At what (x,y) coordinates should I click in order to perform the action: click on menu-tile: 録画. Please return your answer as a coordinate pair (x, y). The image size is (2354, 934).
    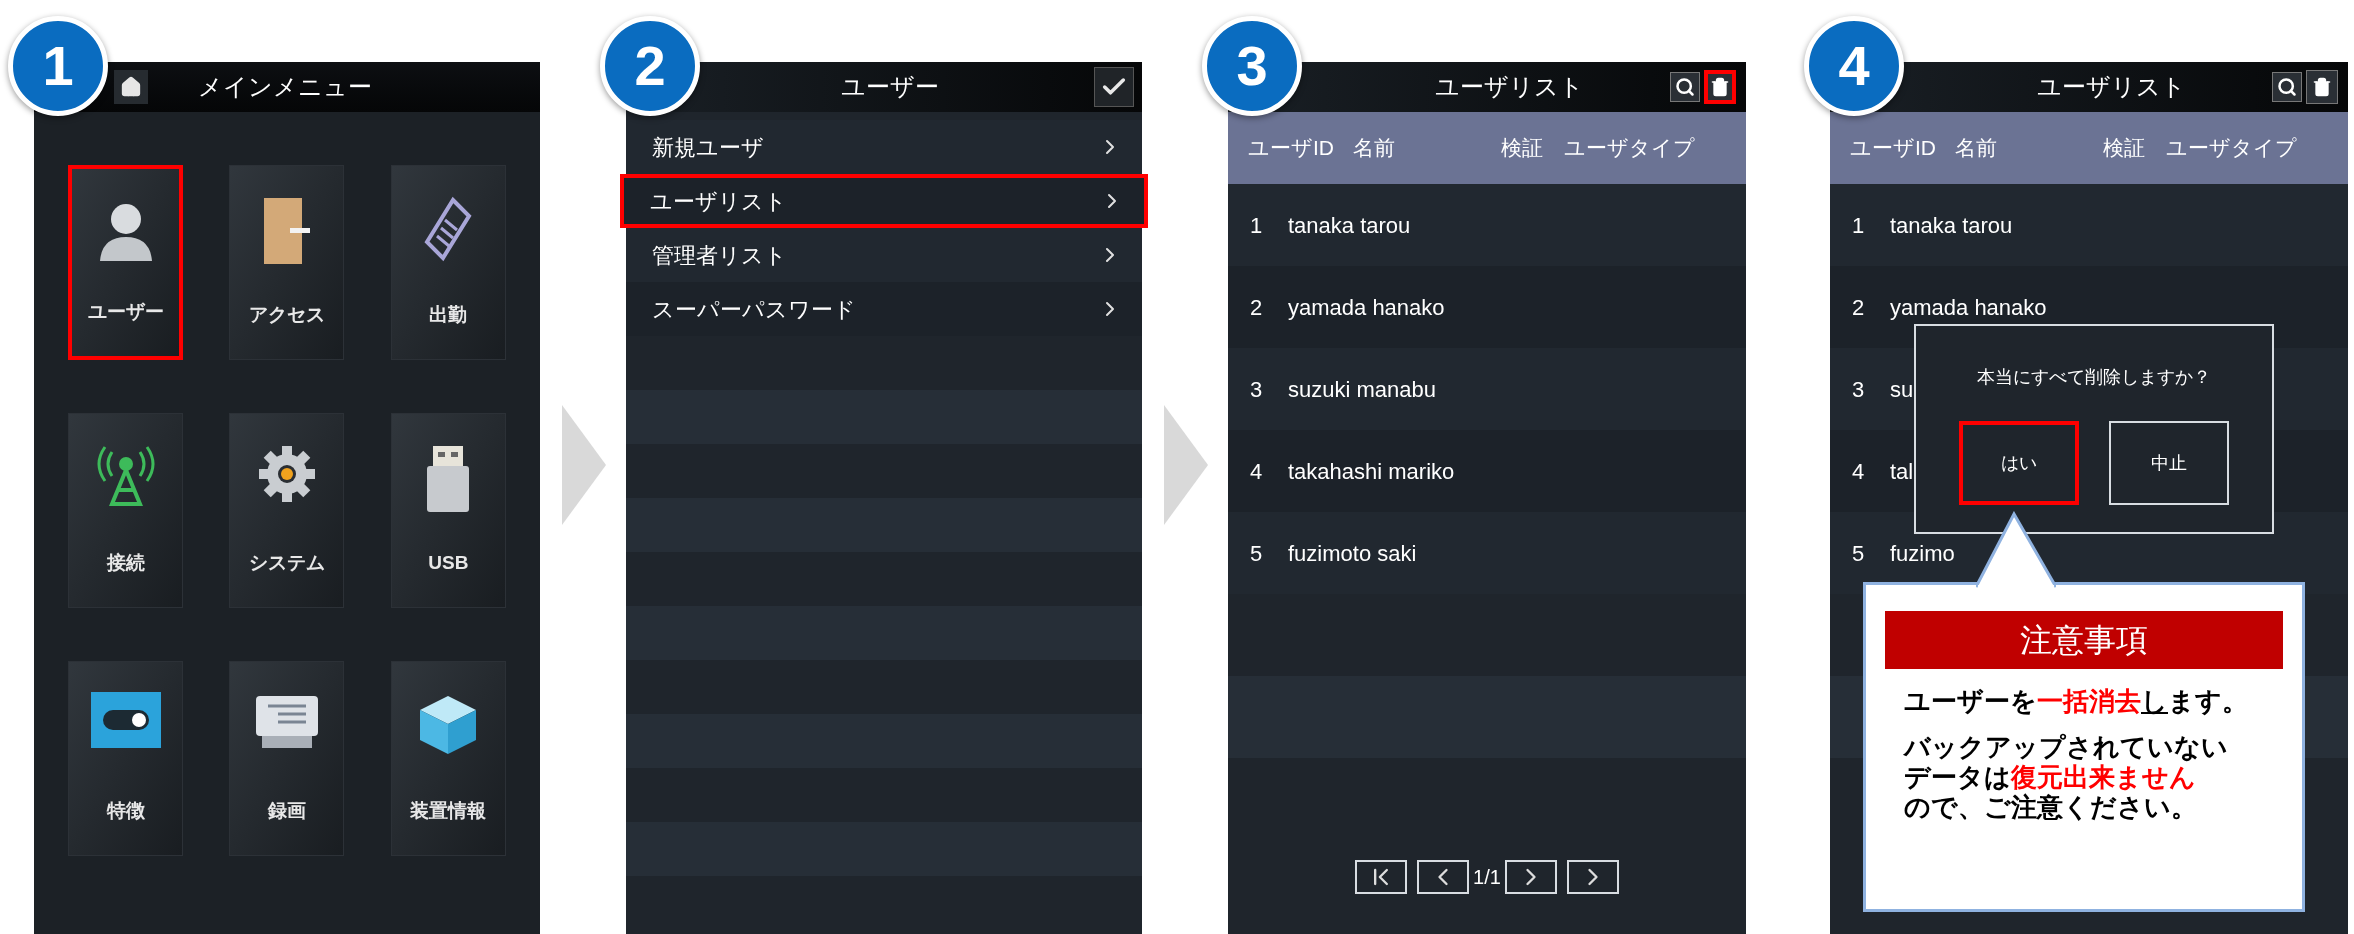
    Looking at the image, I should click on (287, 758).